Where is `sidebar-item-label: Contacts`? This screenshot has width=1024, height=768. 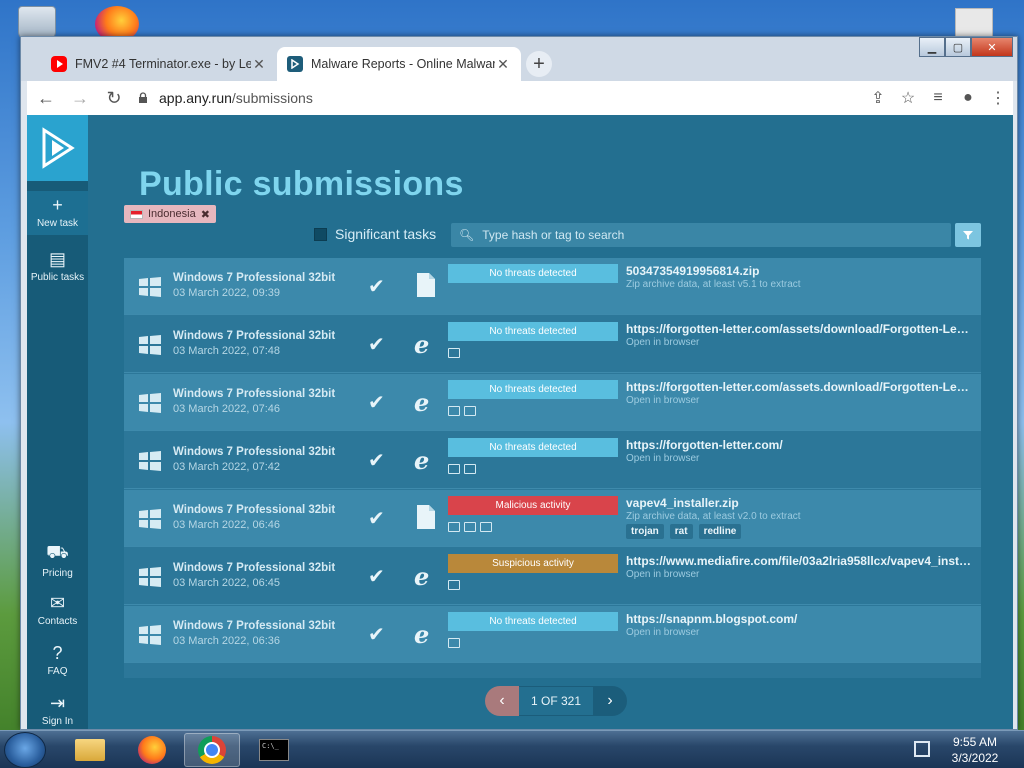
sidebar-item-label: Contacts is located at coordinates (57, 621).